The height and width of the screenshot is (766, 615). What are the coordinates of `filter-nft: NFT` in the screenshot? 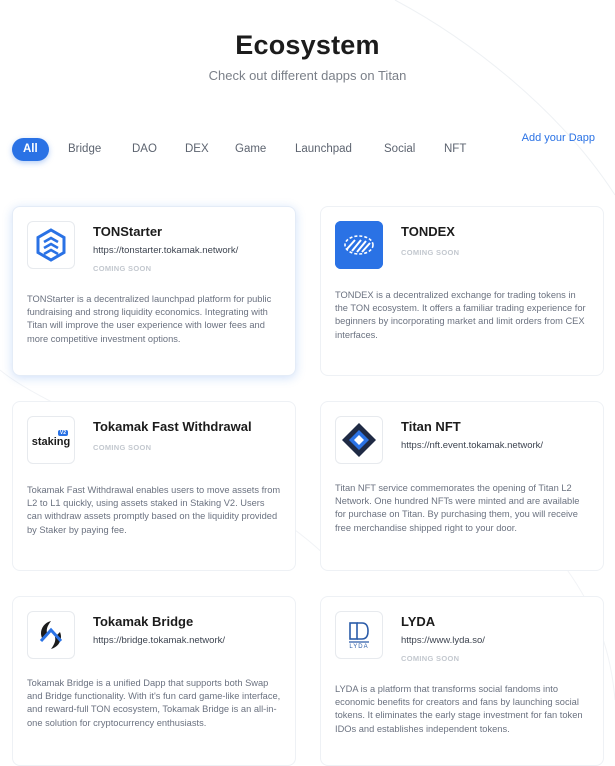 It's located at (455, 149).